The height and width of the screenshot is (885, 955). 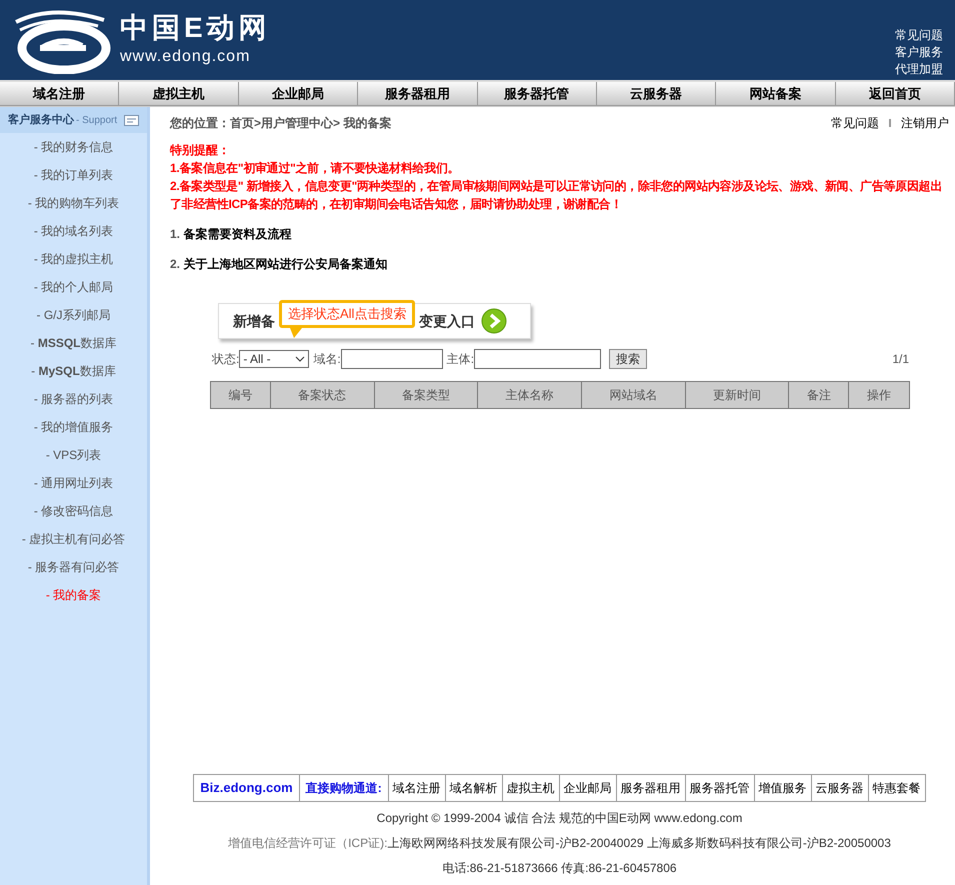 What do you see at coordinates (919, 35) in the screenshot?
I see `header-link: 常见问题` at bounding box center [919, 35].